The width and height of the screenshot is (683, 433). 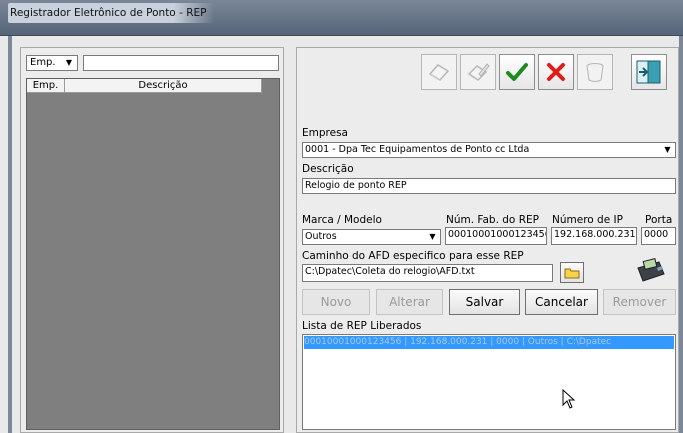 I want to click on cancel-x-icon, so click(x=556, y=72).